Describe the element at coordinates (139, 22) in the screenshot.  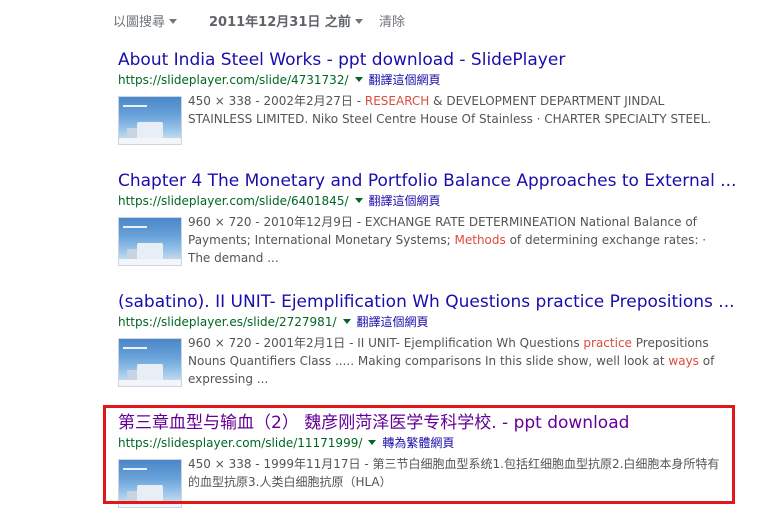
I see `search-by-image-label: 以圖搜尋` at that location.